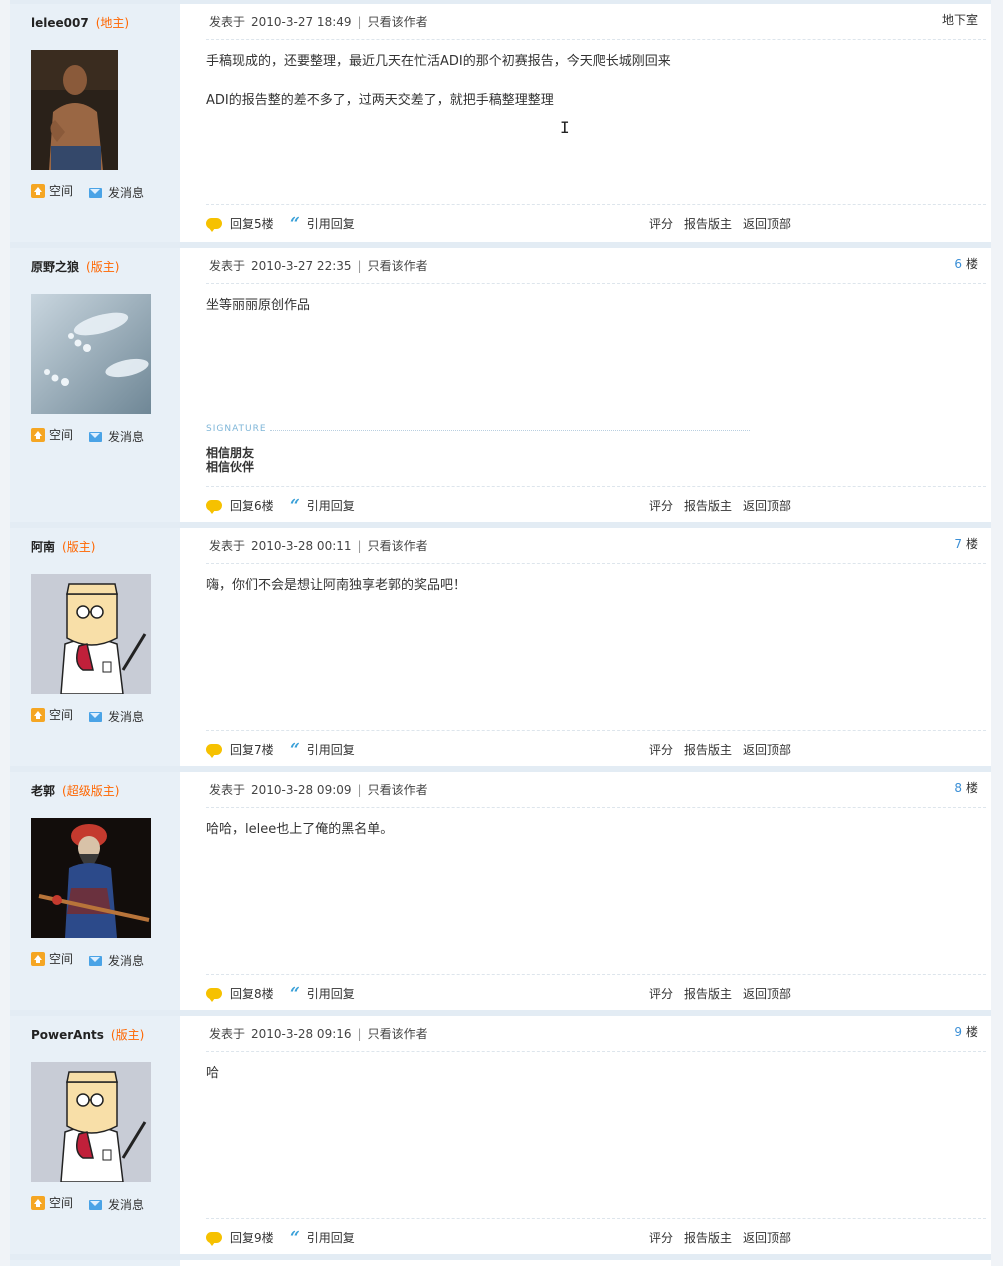 Image resolution: width=1003 pixels, height=1266 pixels. Describe the element at coordinates (240, 749) in the screenshot. I see `reply-button: 回复7楼` at that location.